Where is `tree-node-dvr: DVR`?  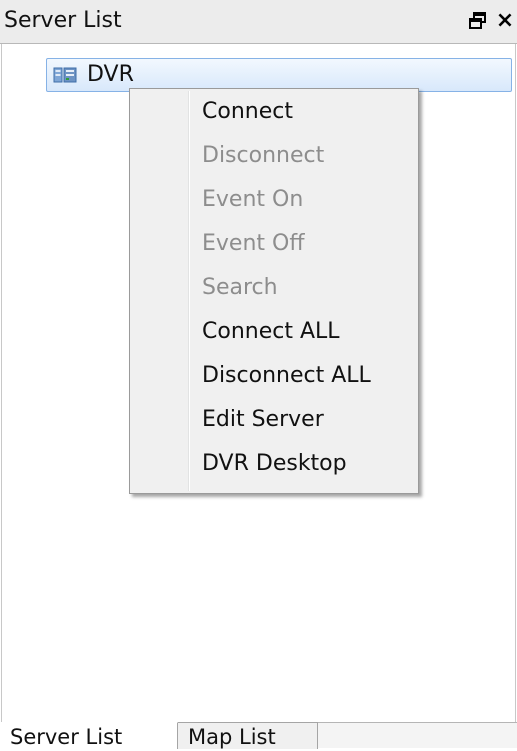 tree-node-dvr: DVR is located at coordinates (279, 75).